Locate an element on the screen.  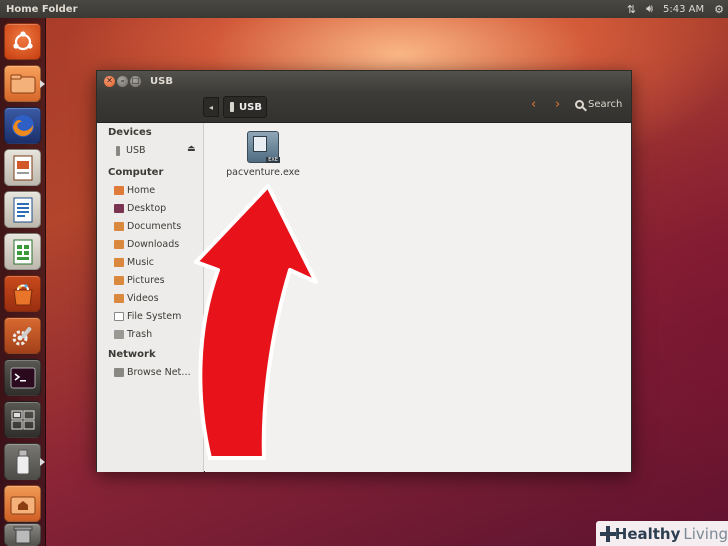
annotation-arrow is located at coordinates (256, 322).